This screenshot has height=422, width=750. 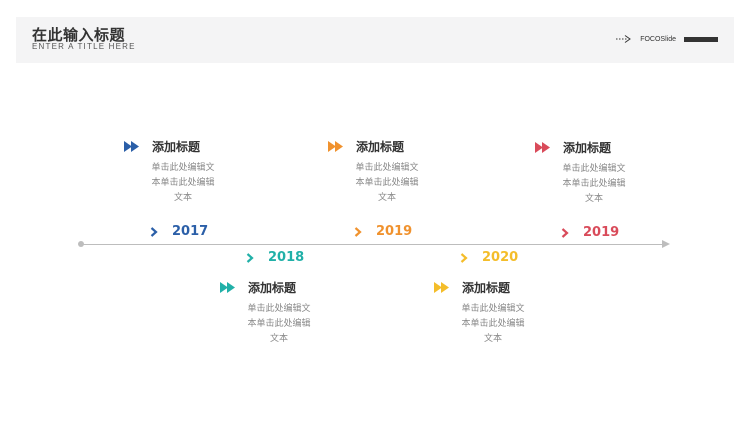 I want to click on milestone-card-2017: 添加标题 单击此处编辑文 本单击此处编辑 文本, so click(x=179, y=170).